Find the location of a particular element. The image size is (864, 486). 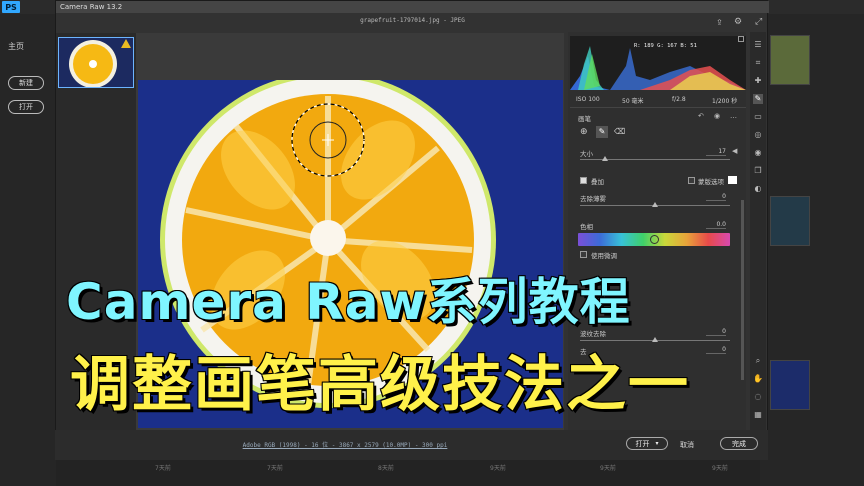

overlay-checkbox is located at coordinates (583, 180).